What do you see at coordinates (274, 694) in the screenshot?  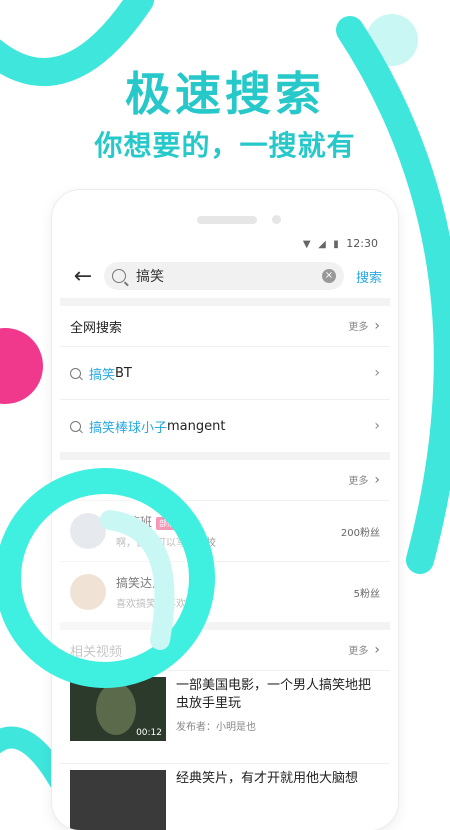 I see `video-title: 一部美国电影，一个男人搞笑地把虫放手里玩` at bounding box center [274, 694].